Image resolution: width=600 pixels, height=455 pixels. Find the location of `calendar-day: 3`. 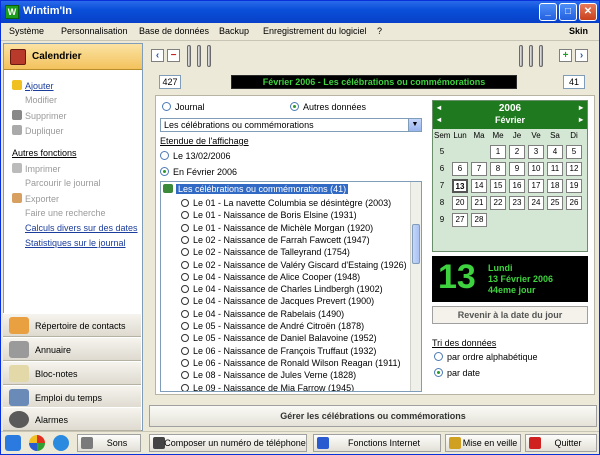

calendar-day: 3 is located at coordinates (536, 152).